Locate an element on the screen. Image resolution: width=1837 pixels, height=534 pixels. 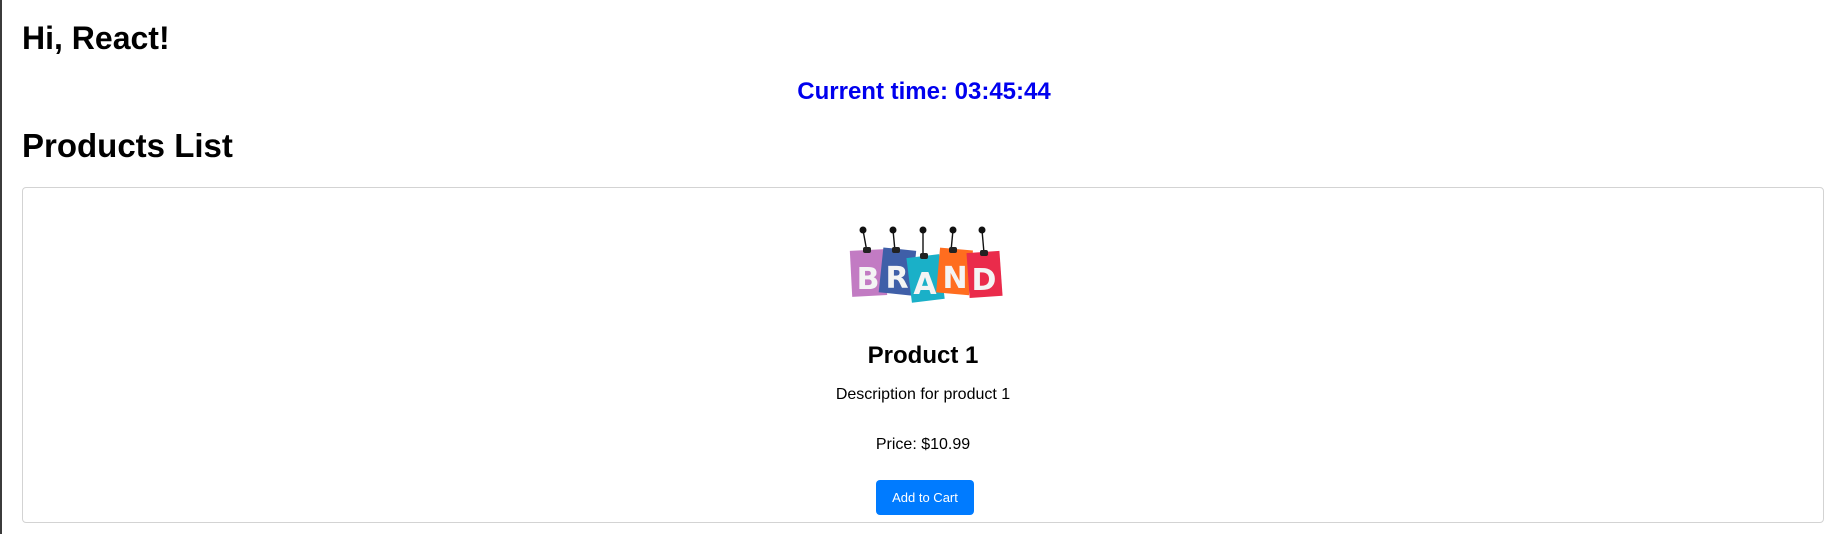
svg-text: A is located at coordinates (925, 284).